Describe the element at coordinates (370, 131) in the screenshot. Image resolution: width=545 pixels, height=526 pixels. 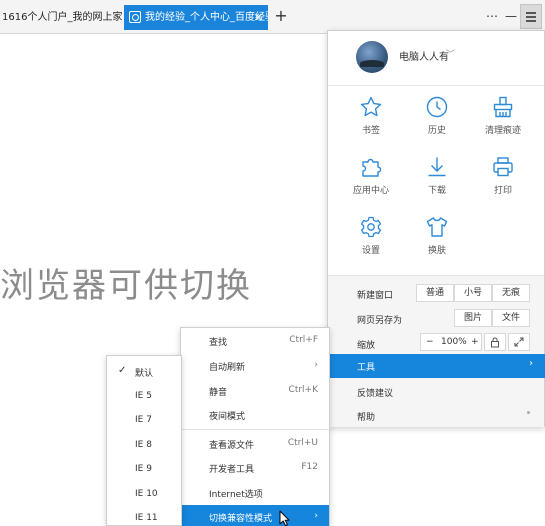
I see `bookmarks-label: 书签` at that location.